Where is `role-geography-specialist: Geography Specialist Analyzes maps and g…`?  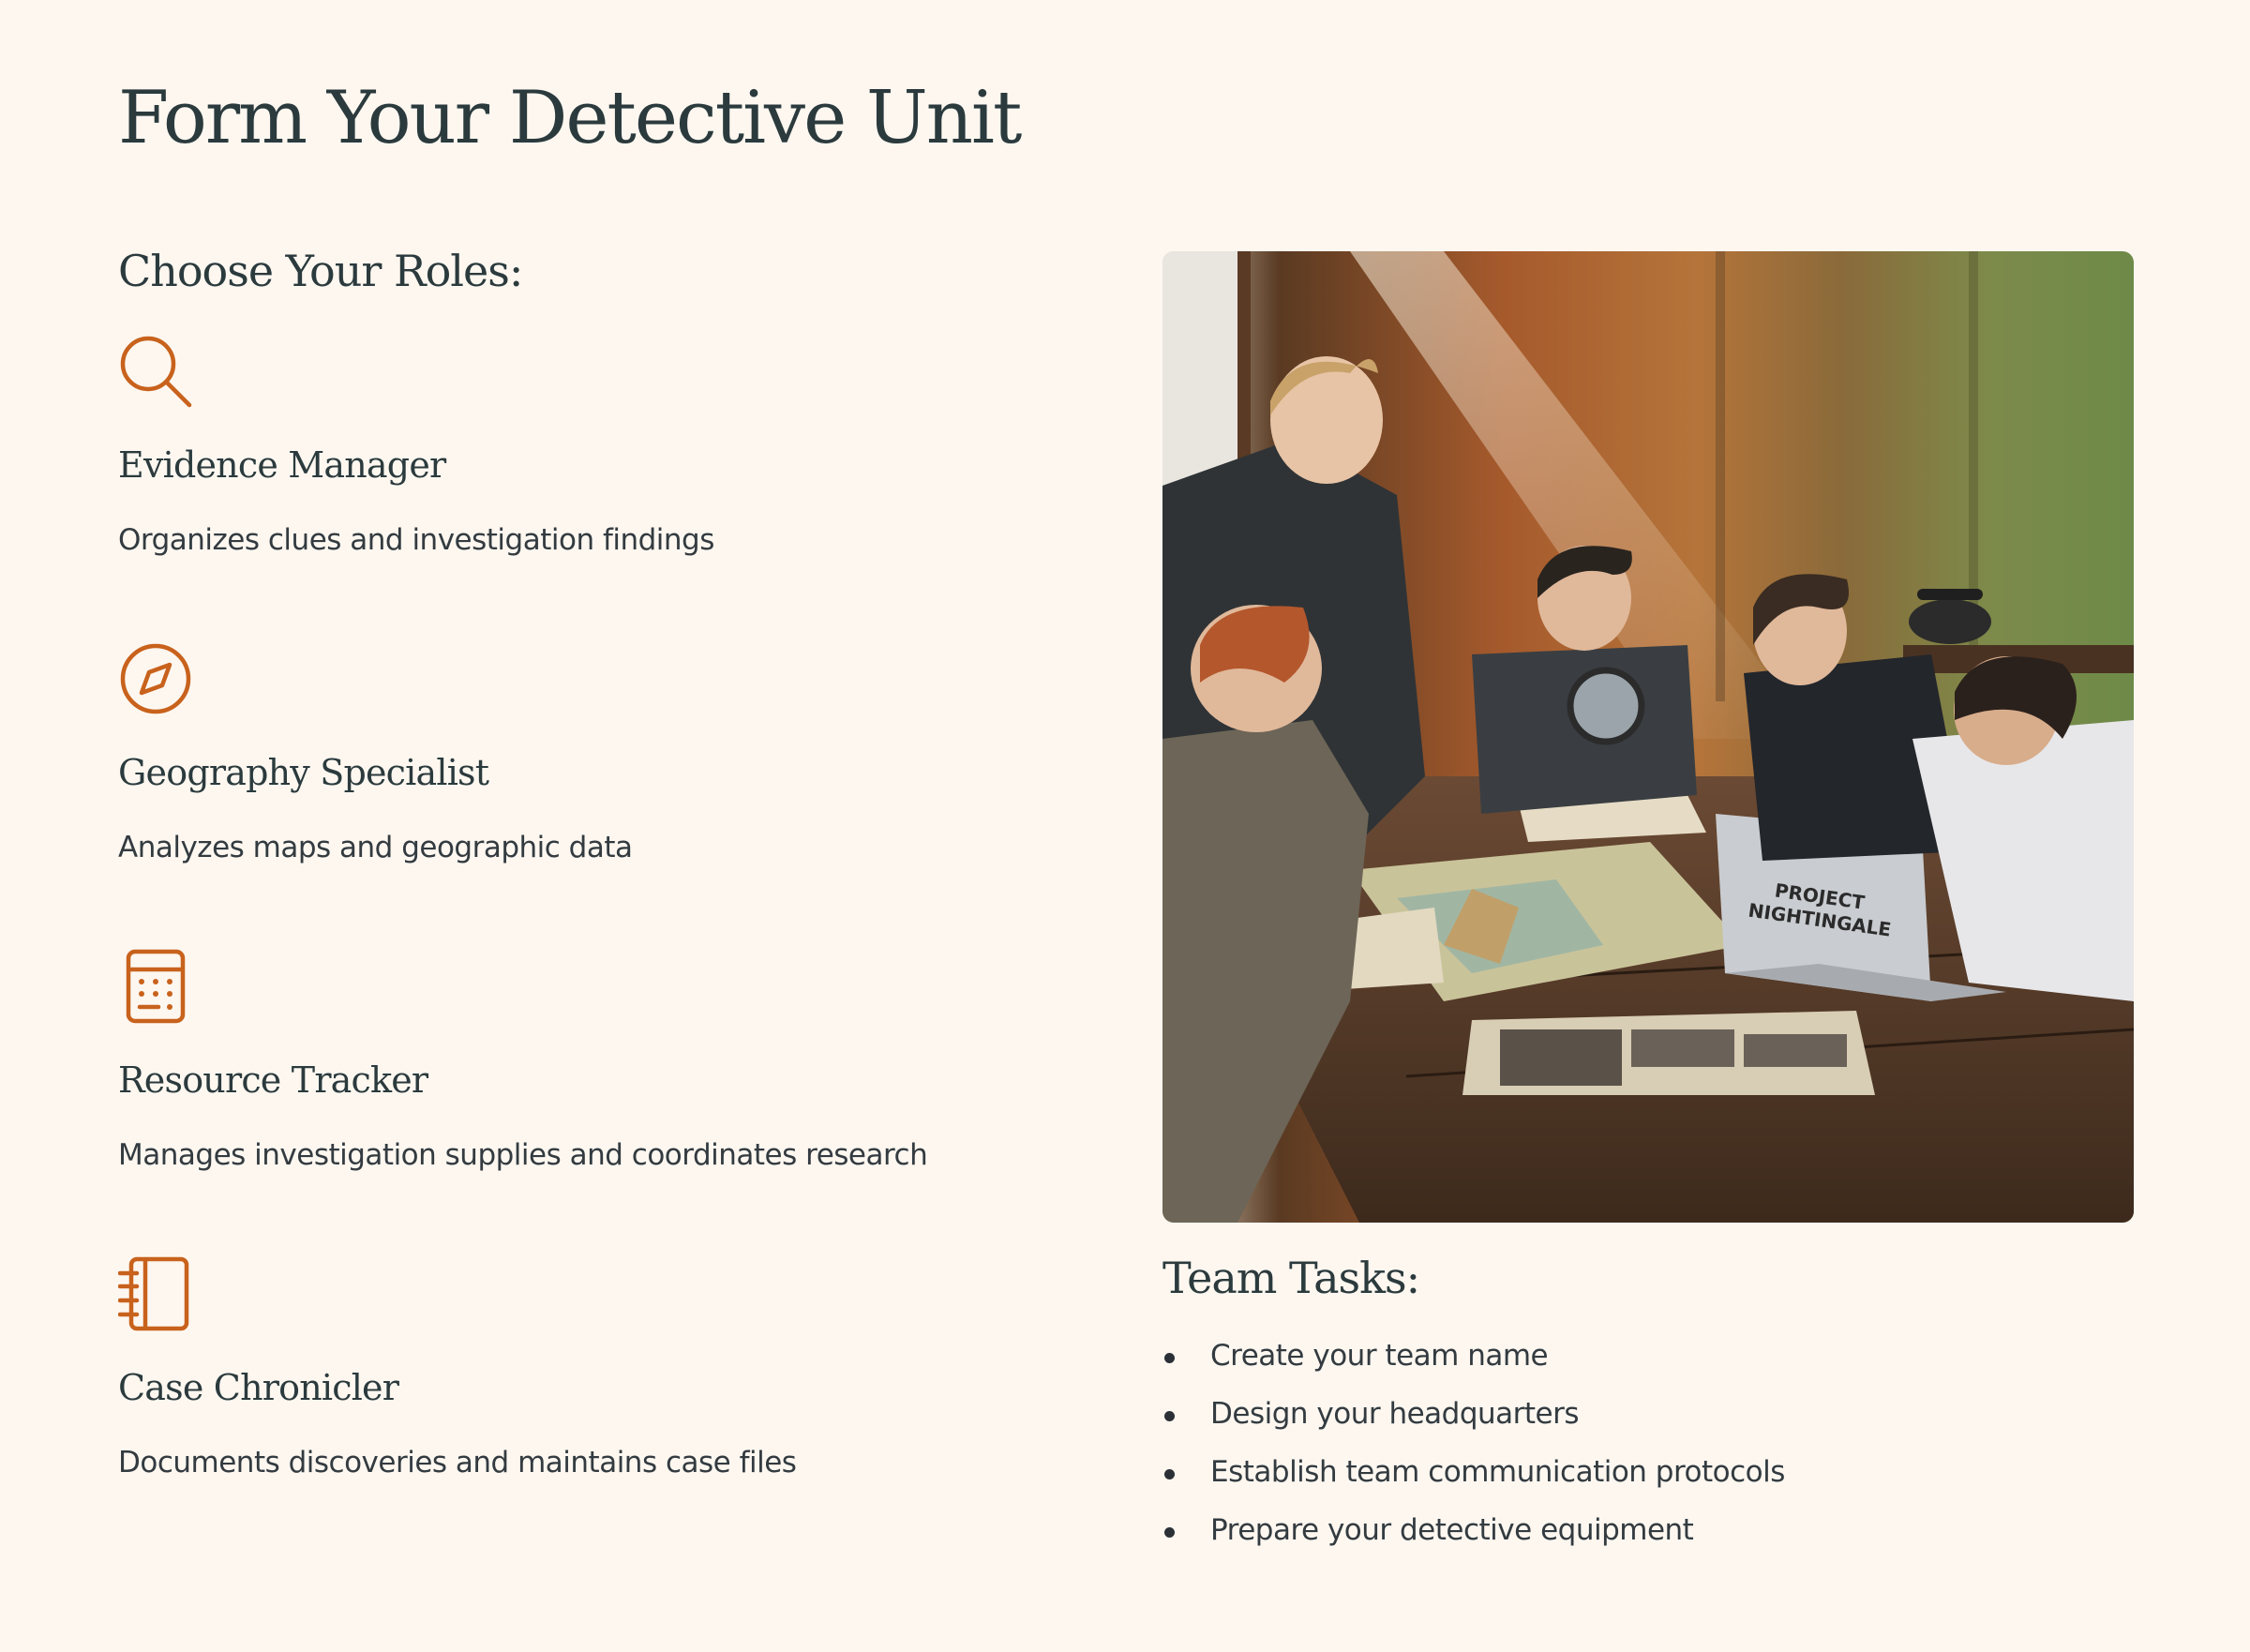
role-geography-specialist: Geography Specialist Analyzes maps and g… is located at coordinates (587, 753).